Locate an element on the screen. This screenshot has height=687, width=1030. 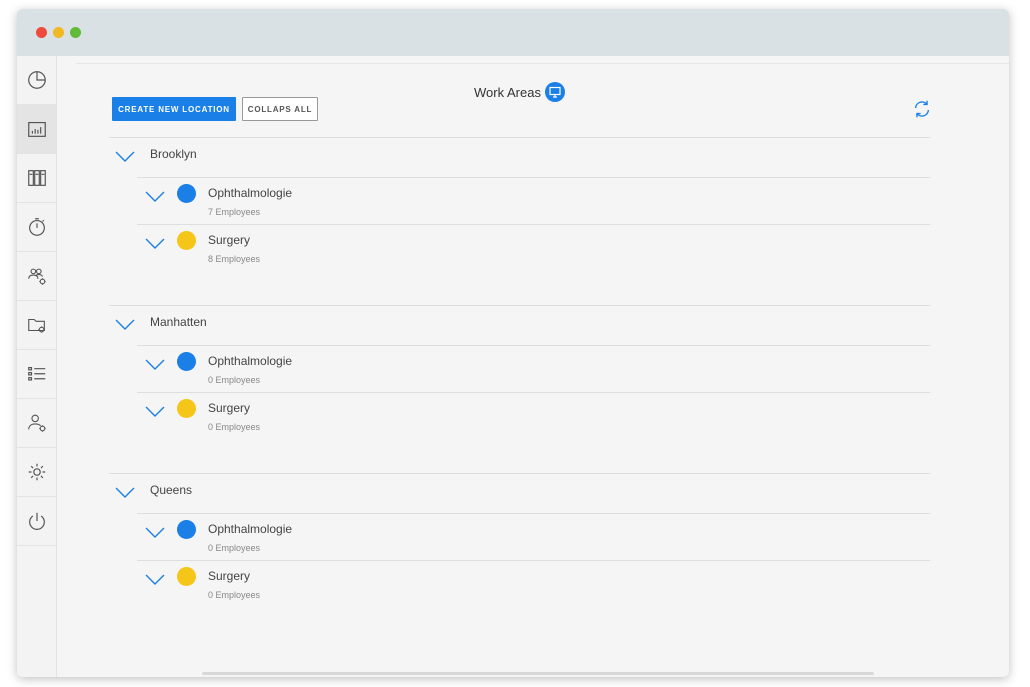
location-header: Brooklyn is located at coordinates (519, 158).